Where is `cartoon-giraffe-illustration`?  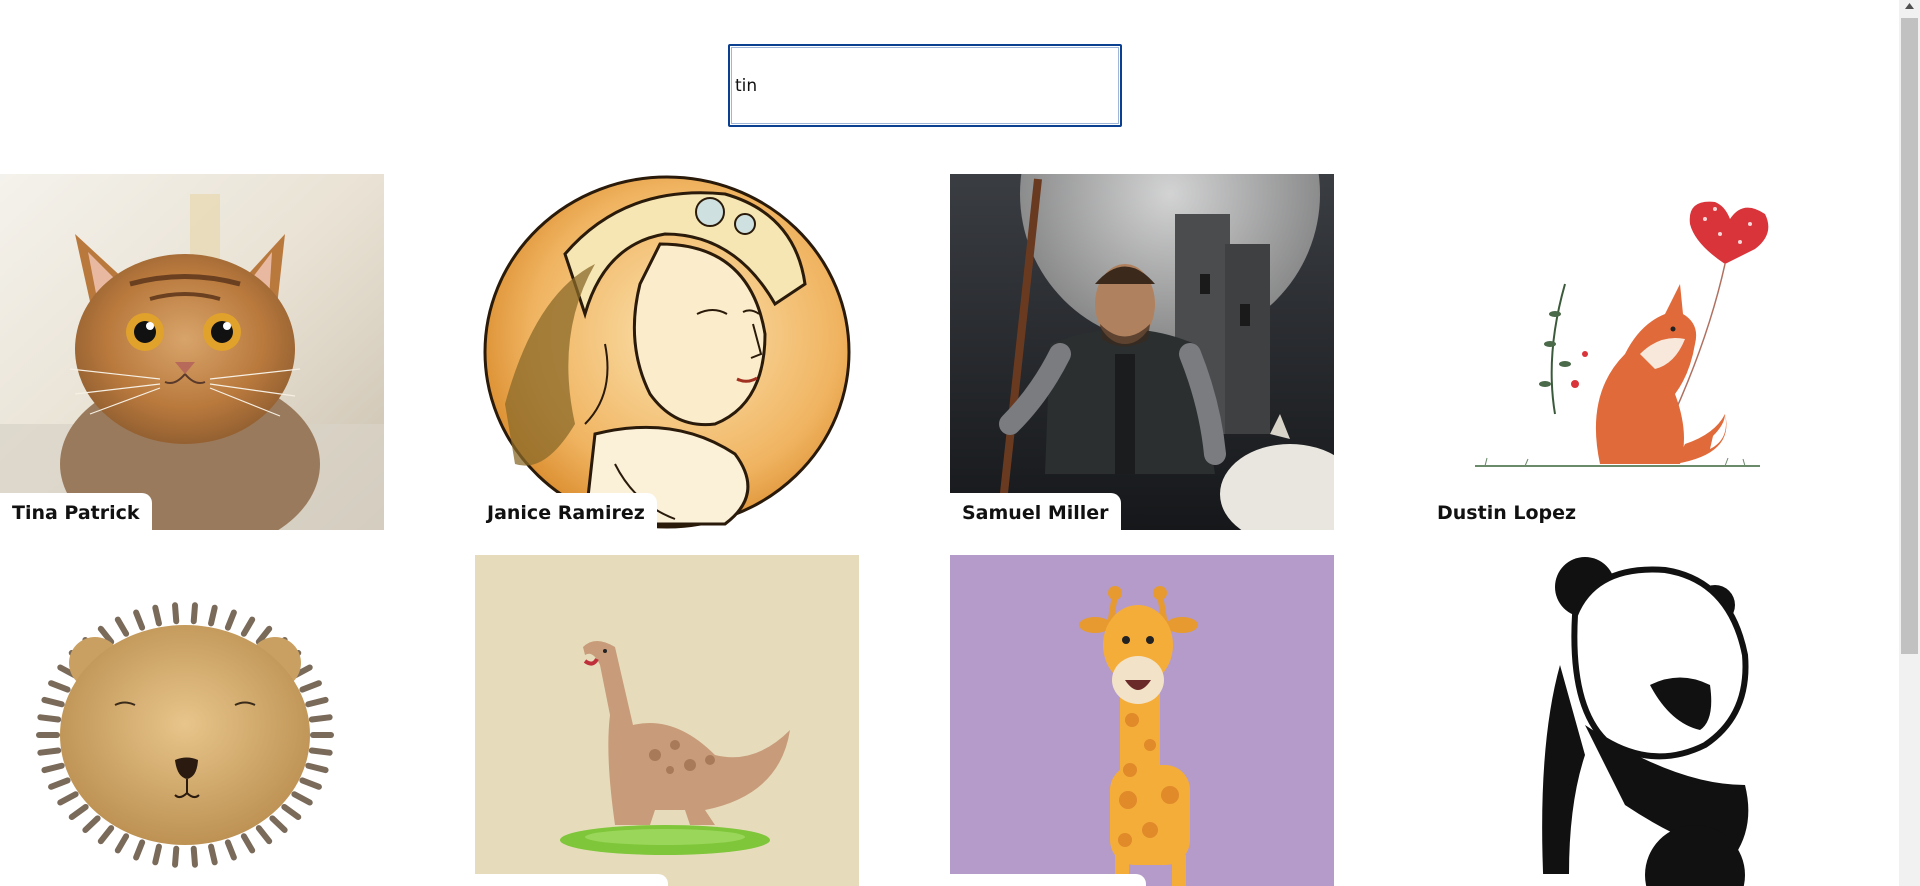
cartoon-giraffe-illustration is located at coordinates (1142, 720).